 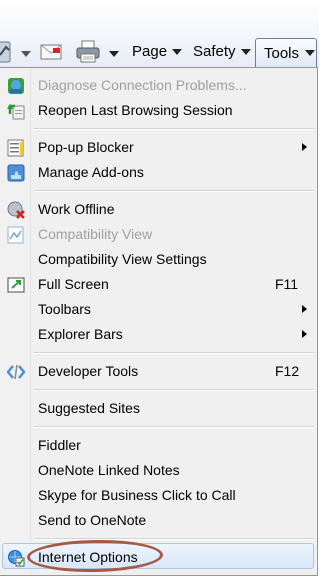 What do you see at coordinates (158, 259) in the screenshot?
I see `menu-item-compatibility-view-settings: Compatibility View Settings` at bounding box center [158, 259].